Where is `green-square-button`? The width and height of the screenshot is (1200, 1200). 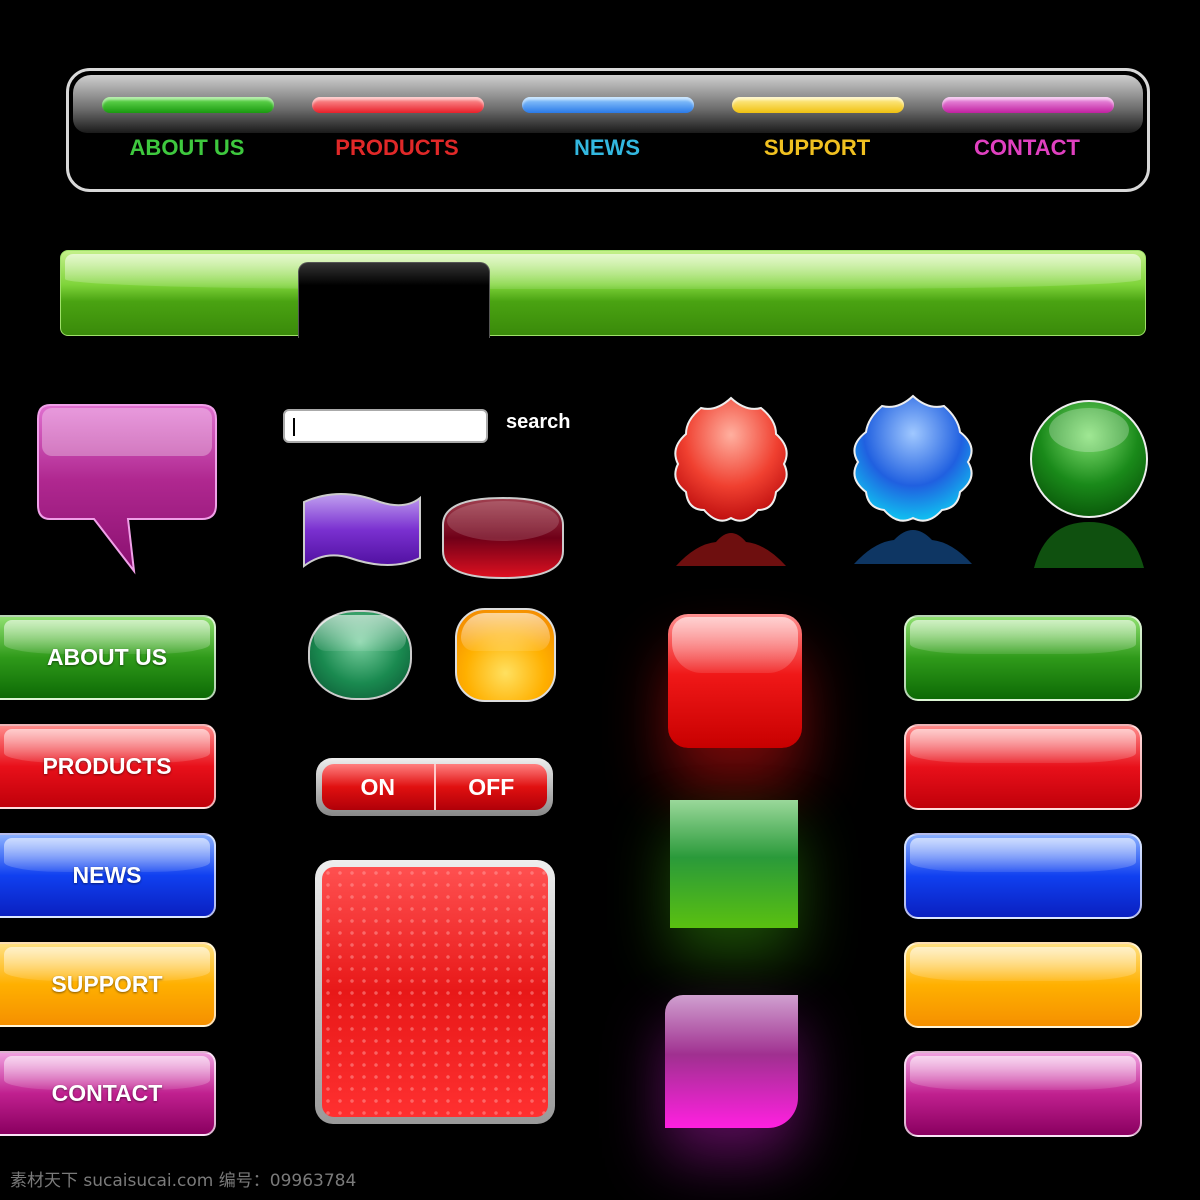 green-square-button is located at coordinates (734, 864).